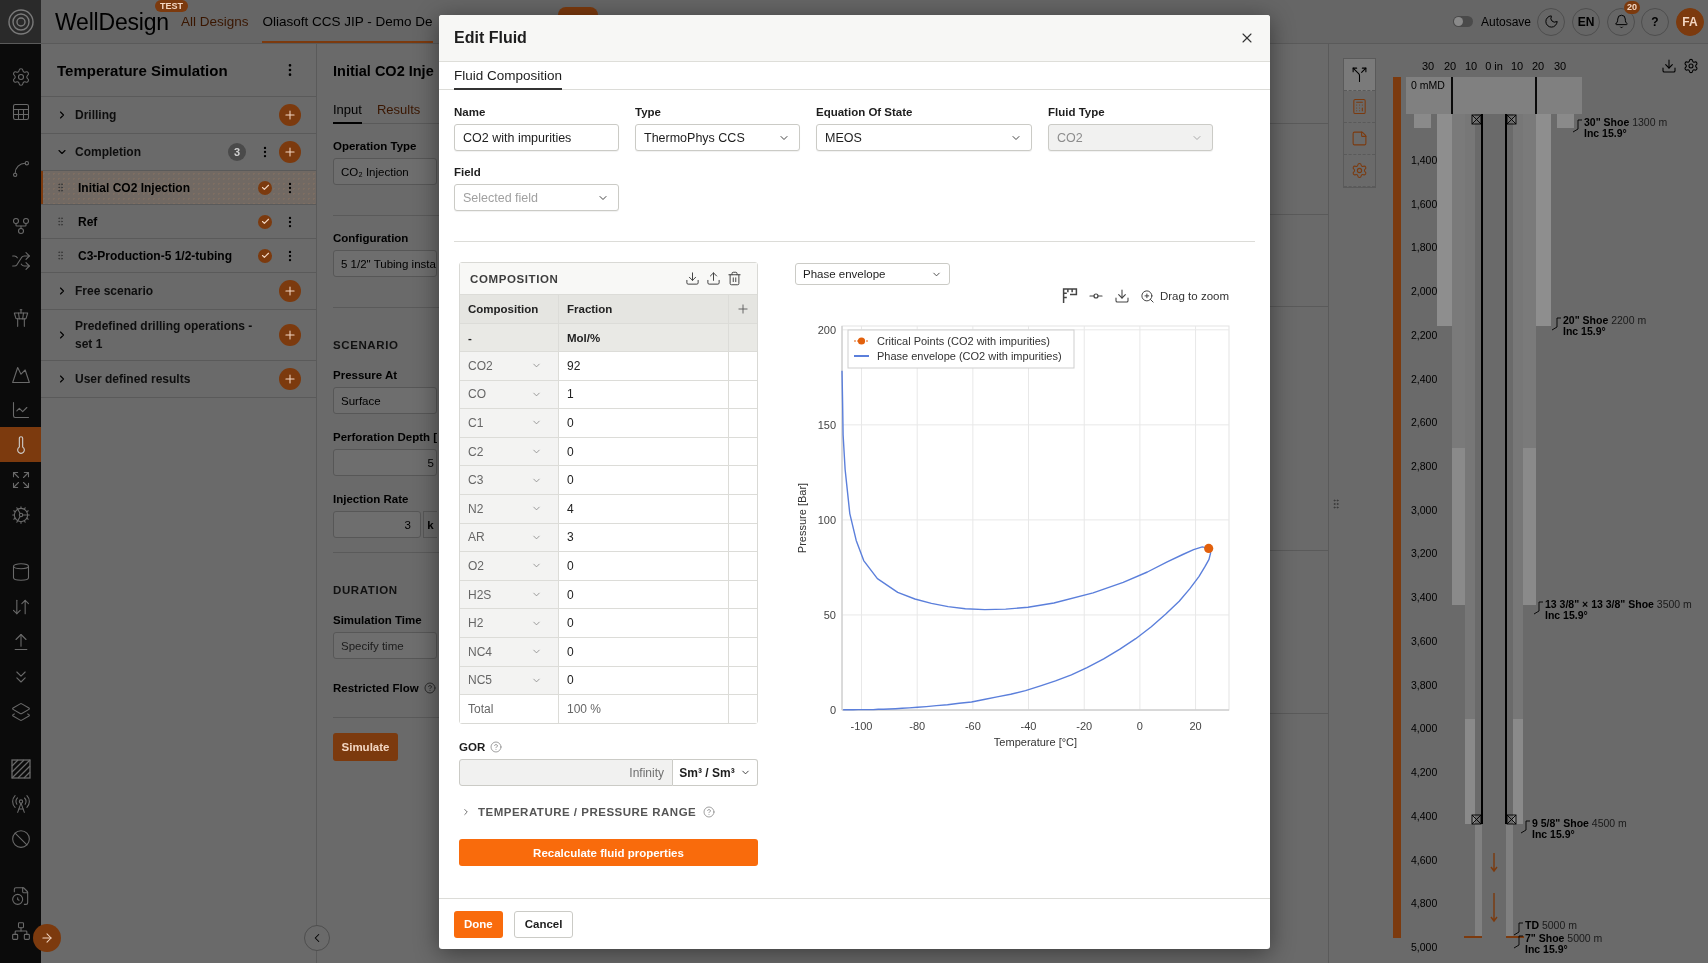 This screenshot has height=963, width=1708. I want to click on component-select: NC4, so click(509, 652).